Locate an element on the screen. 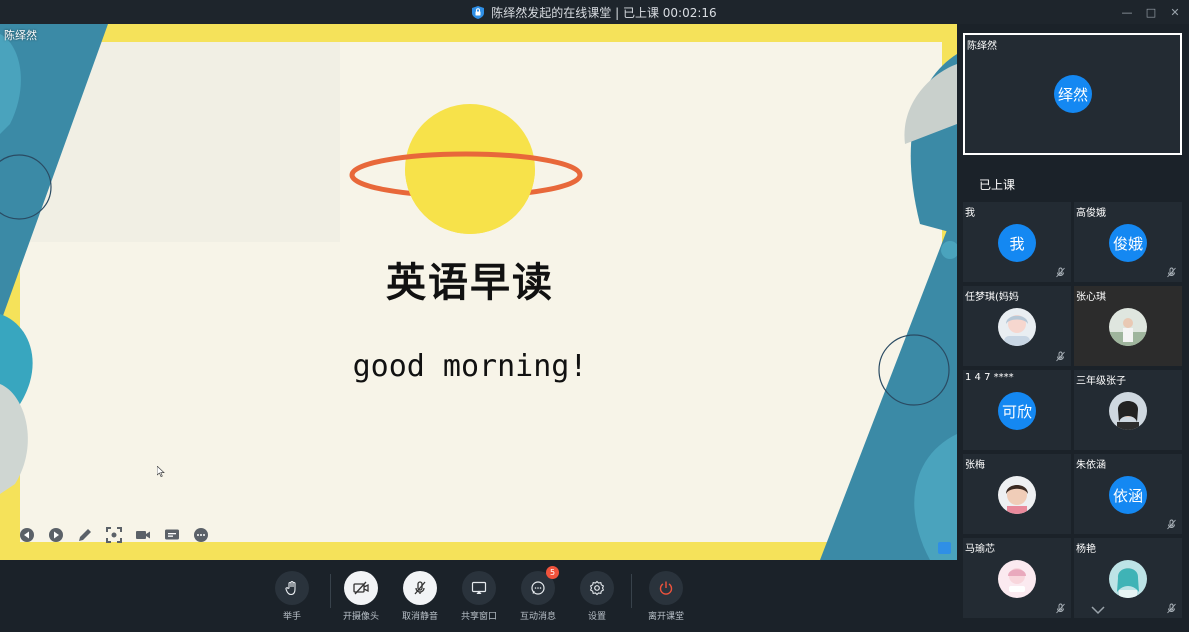  slide-subtitle: good morning! is located at coordinates (470, 366).